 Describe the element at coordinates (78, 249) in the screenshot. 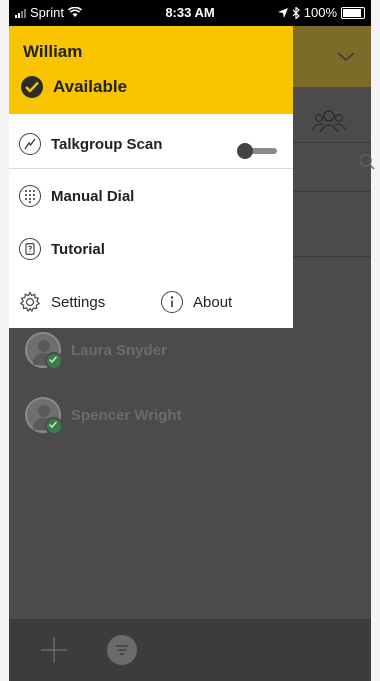

I see `menu-item-label: Tutorial` at that location.